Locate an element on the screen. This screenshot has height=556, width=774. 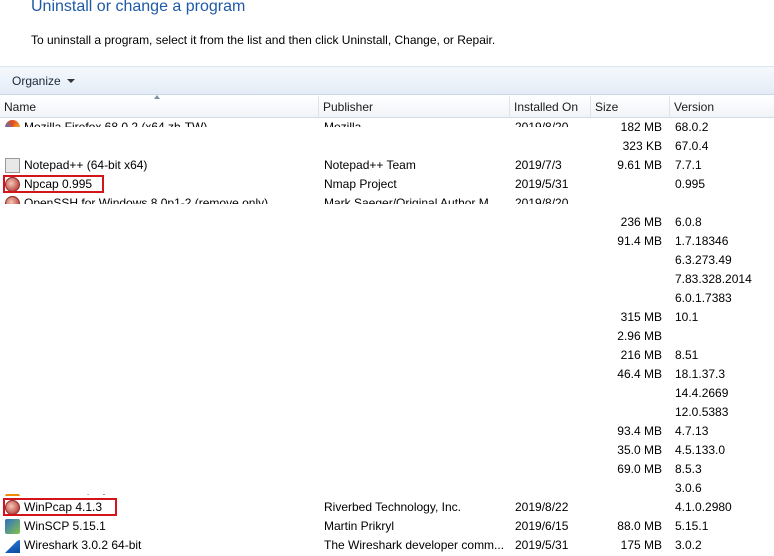
column-header-name: Name is located at coordinates (159, 106).